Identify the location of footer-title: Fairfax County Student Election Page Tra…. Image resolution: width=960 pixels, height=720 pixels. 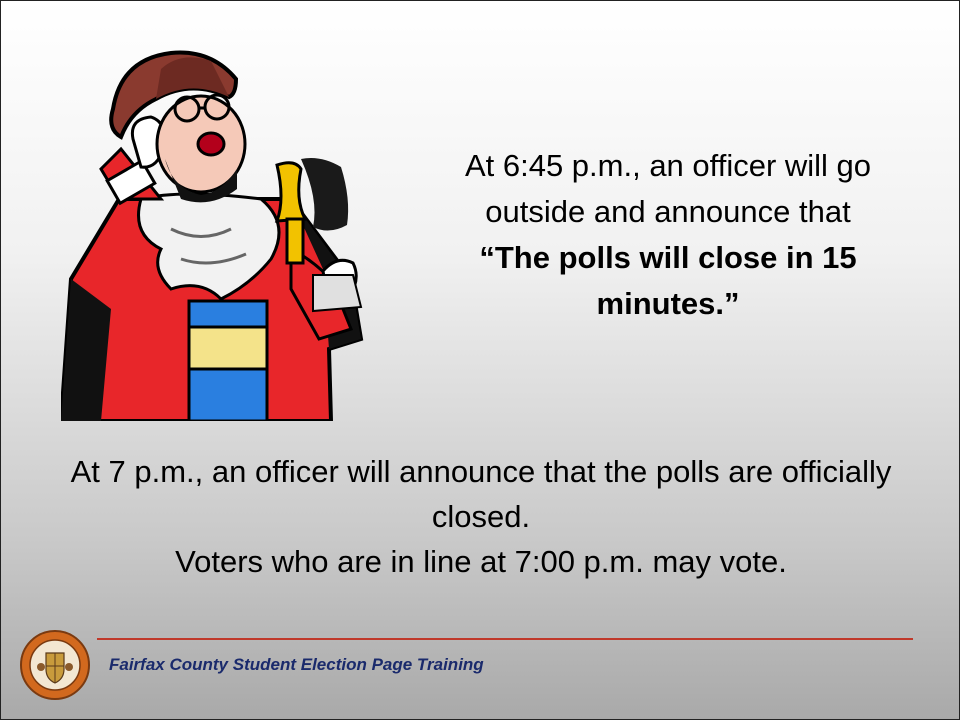
(296, 664).